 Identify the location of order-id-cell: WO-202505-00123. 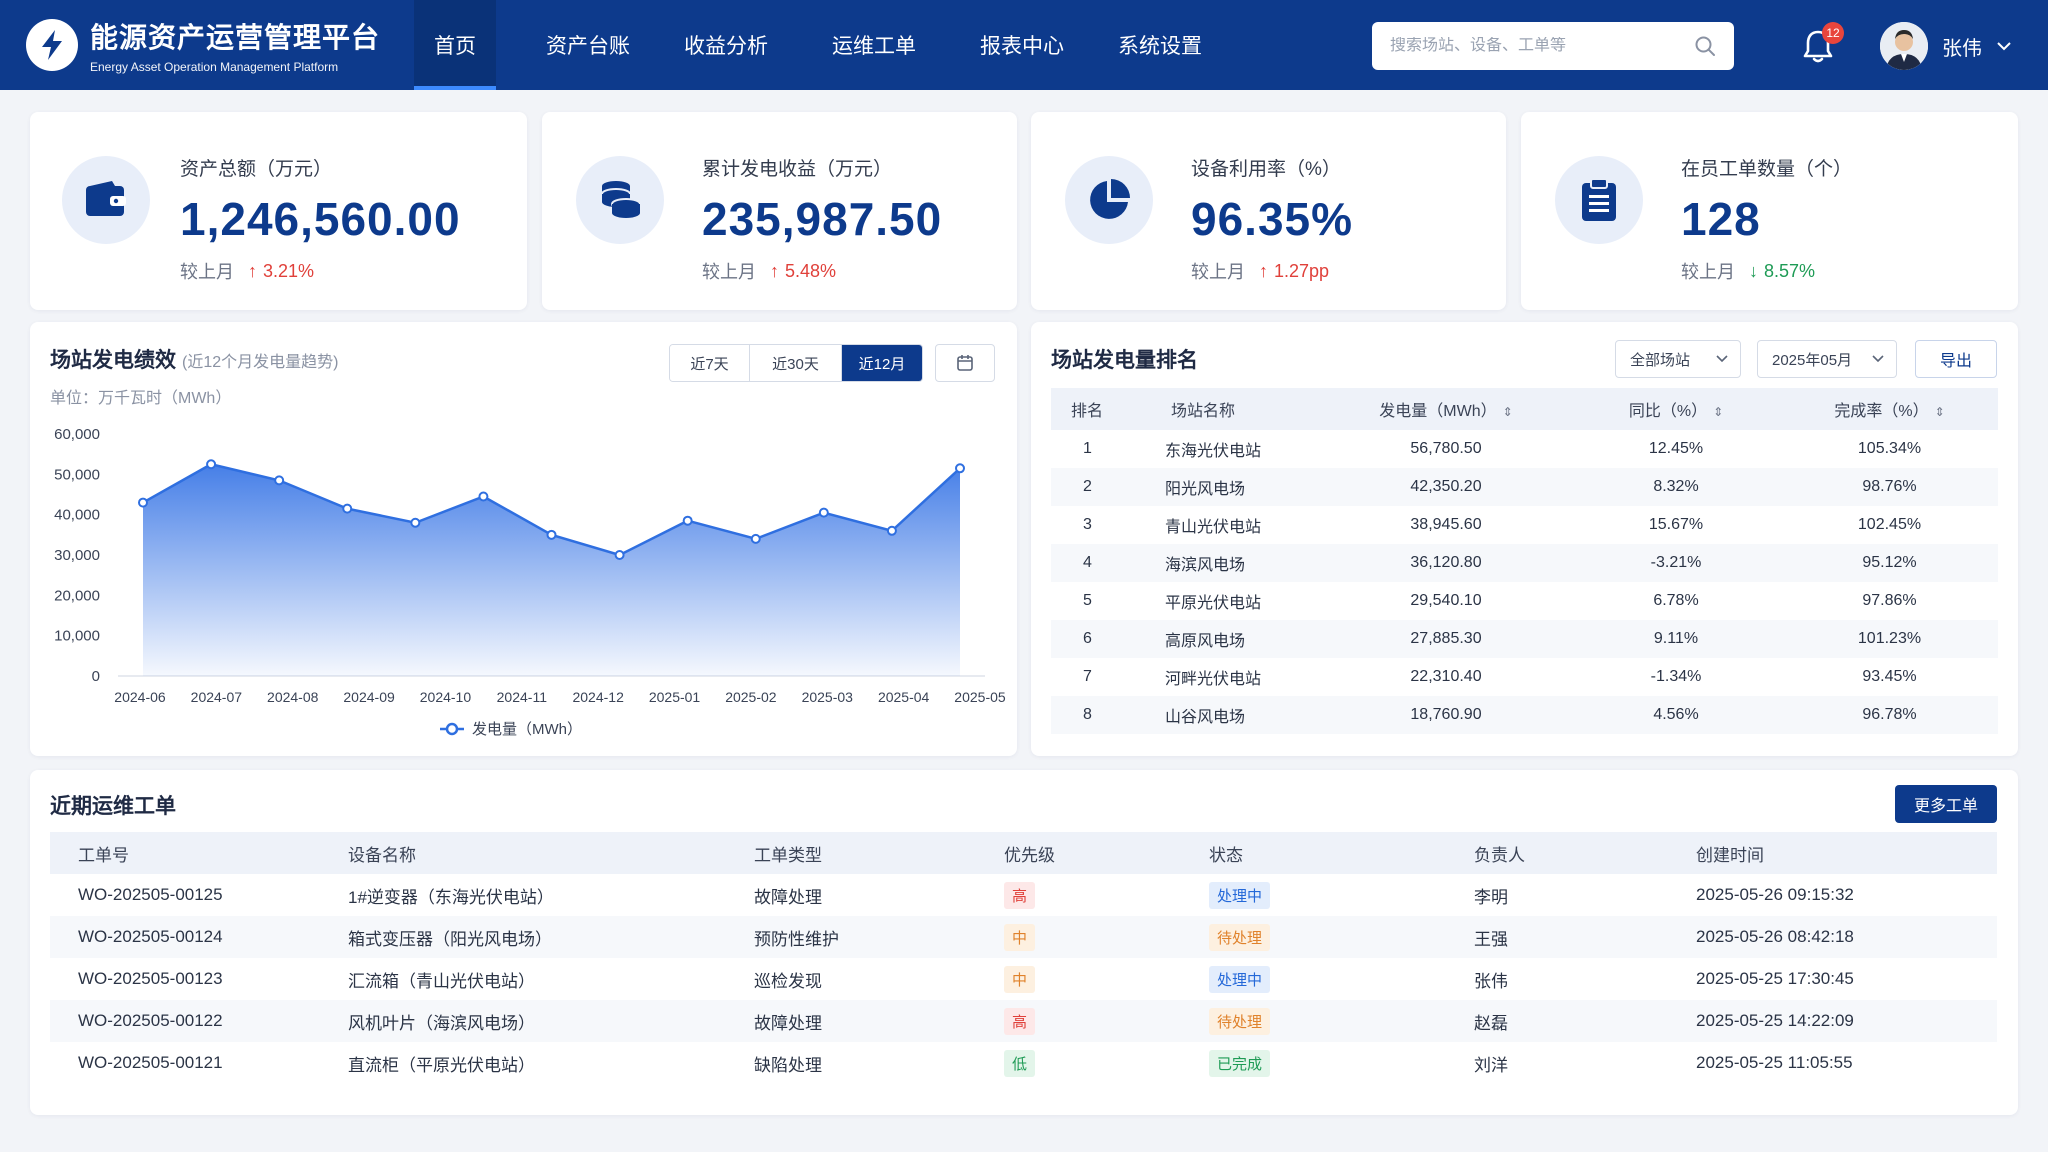
(199, 979).